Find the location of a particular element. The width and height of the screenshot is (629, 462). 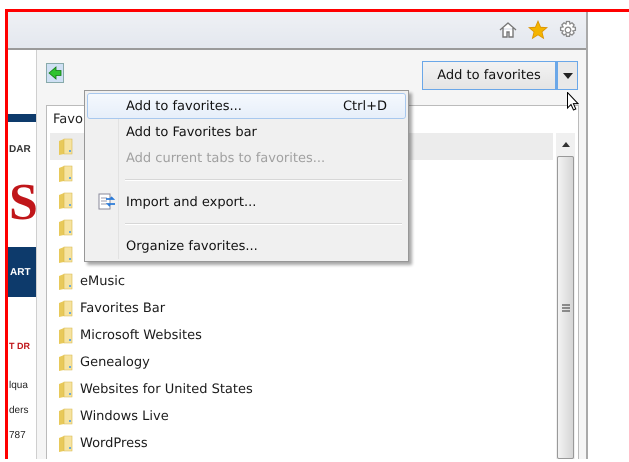

page-text: lqua is located at coordinates (18, 385).